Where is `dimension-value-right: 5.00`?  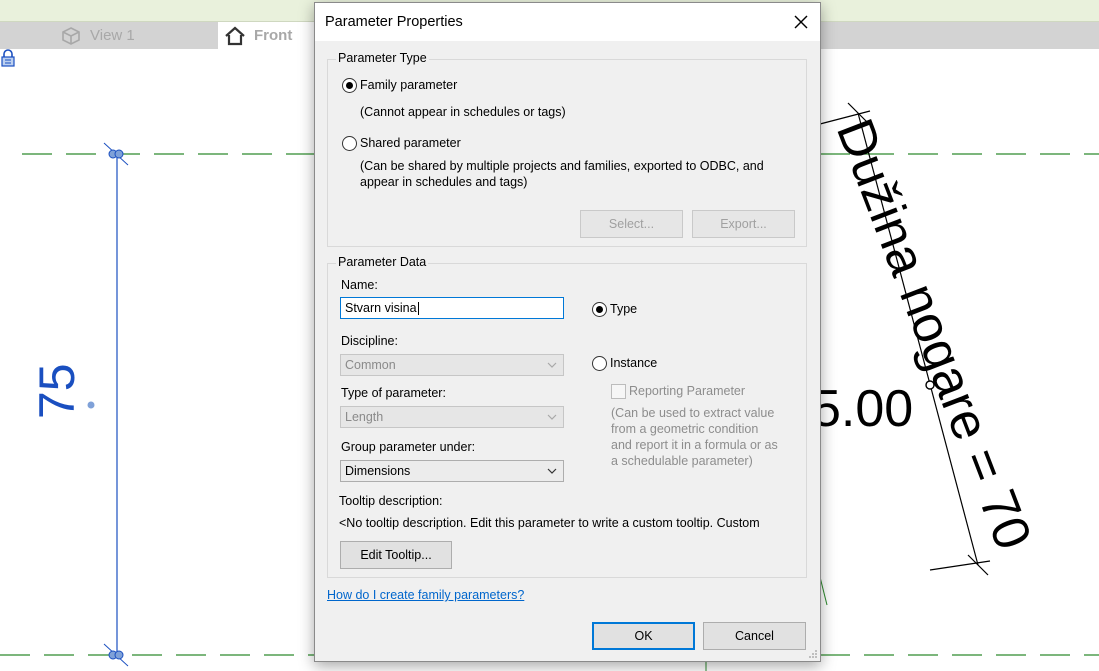 dimension-value-right: 5.00 is located at coordinates (862, 409).